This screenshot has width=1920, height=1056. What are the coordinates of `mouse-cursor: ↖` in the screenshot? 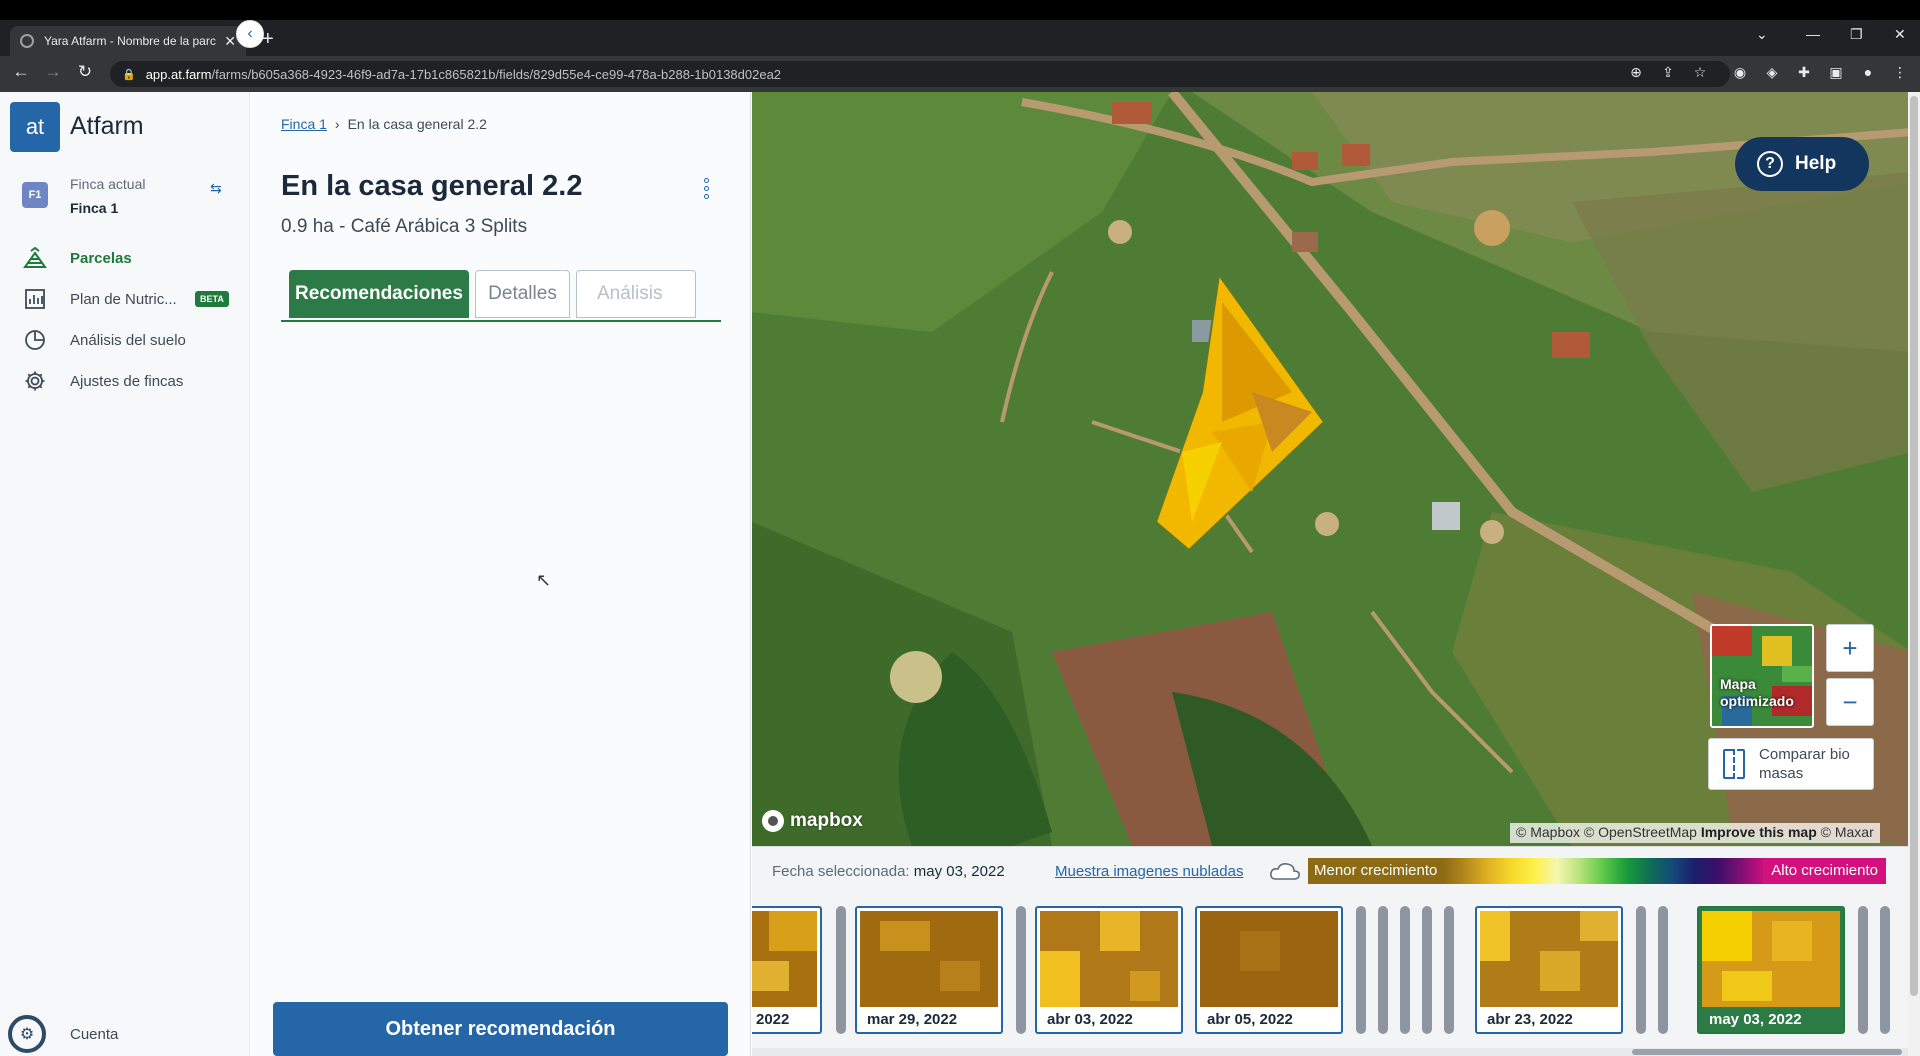 It's located at (544, 580).